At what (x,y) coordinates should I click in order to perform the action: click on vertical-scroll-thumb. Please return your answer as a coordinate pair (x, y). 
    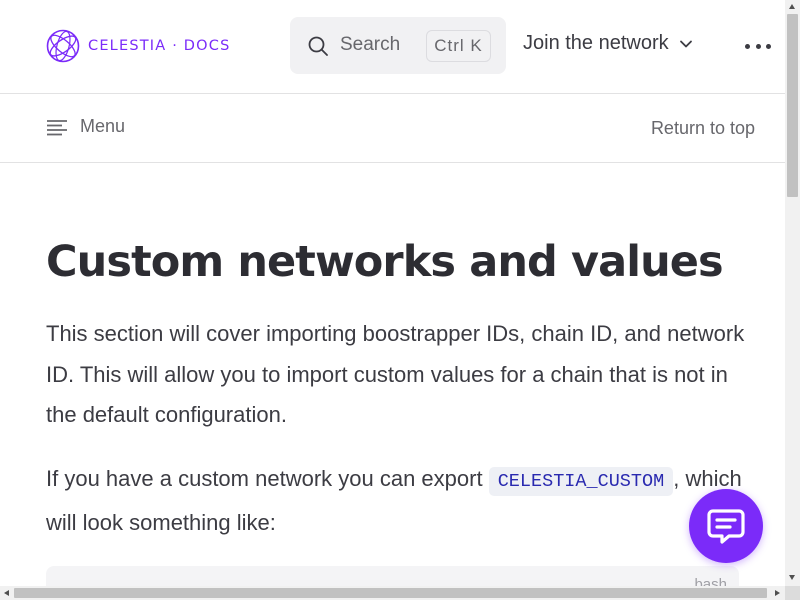
    Looking at the image, I should click on (792, 105).